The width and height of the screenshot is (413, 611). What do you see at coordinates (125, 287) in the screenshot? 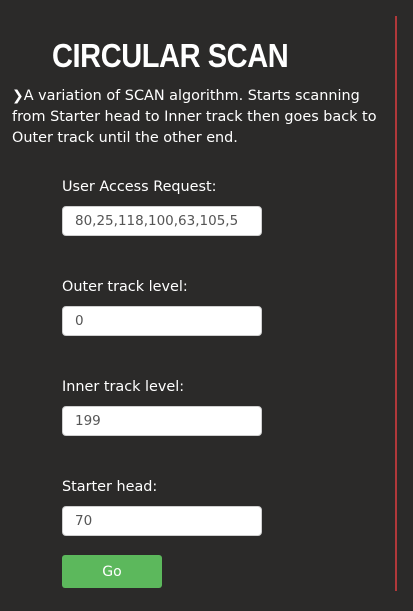
I see `outer-track-level-label: Outer track level:` at bounding box center [125, 287].